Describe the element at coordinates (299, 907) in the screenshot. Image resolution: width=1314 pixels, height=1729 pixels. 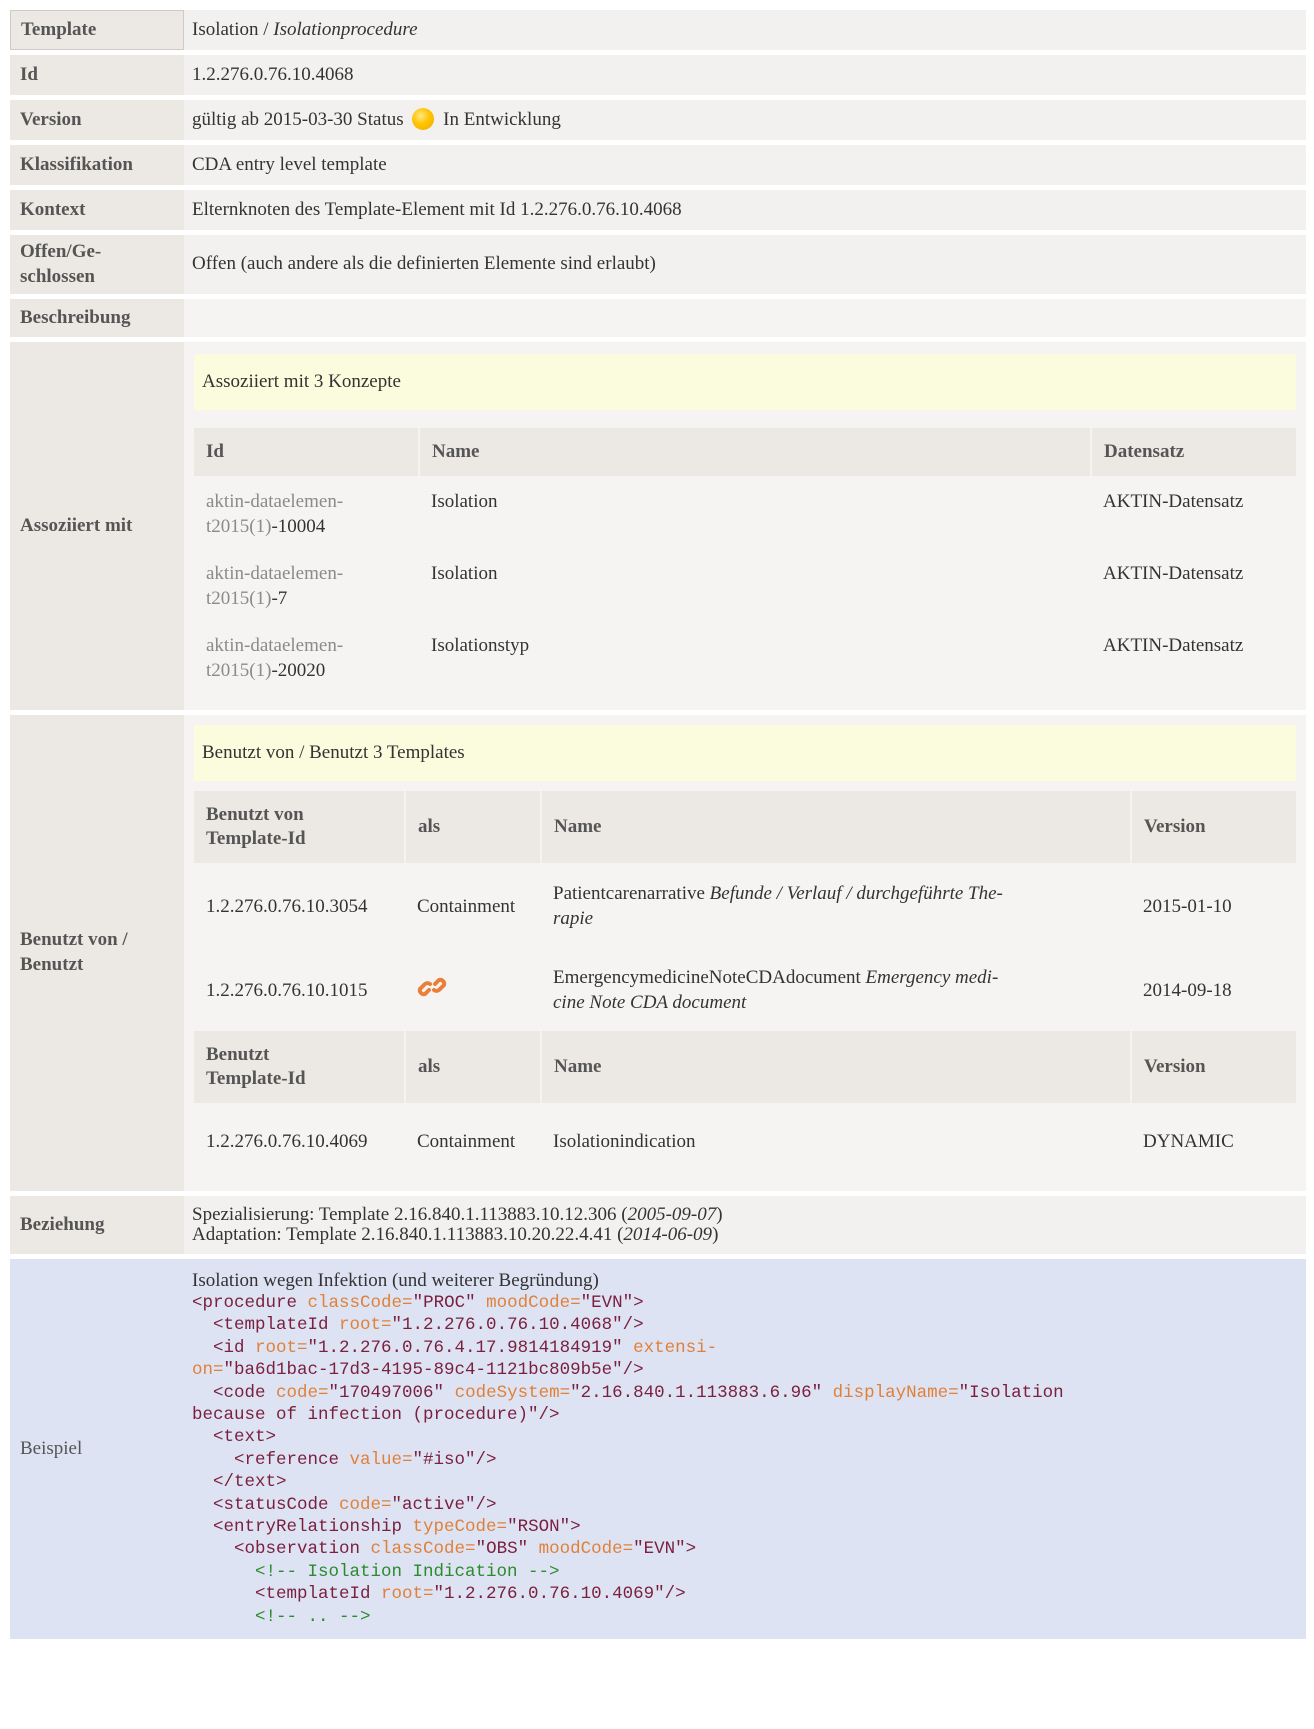
I see `used-by-id: 1.2.276.0.76.10.3054` at that location.